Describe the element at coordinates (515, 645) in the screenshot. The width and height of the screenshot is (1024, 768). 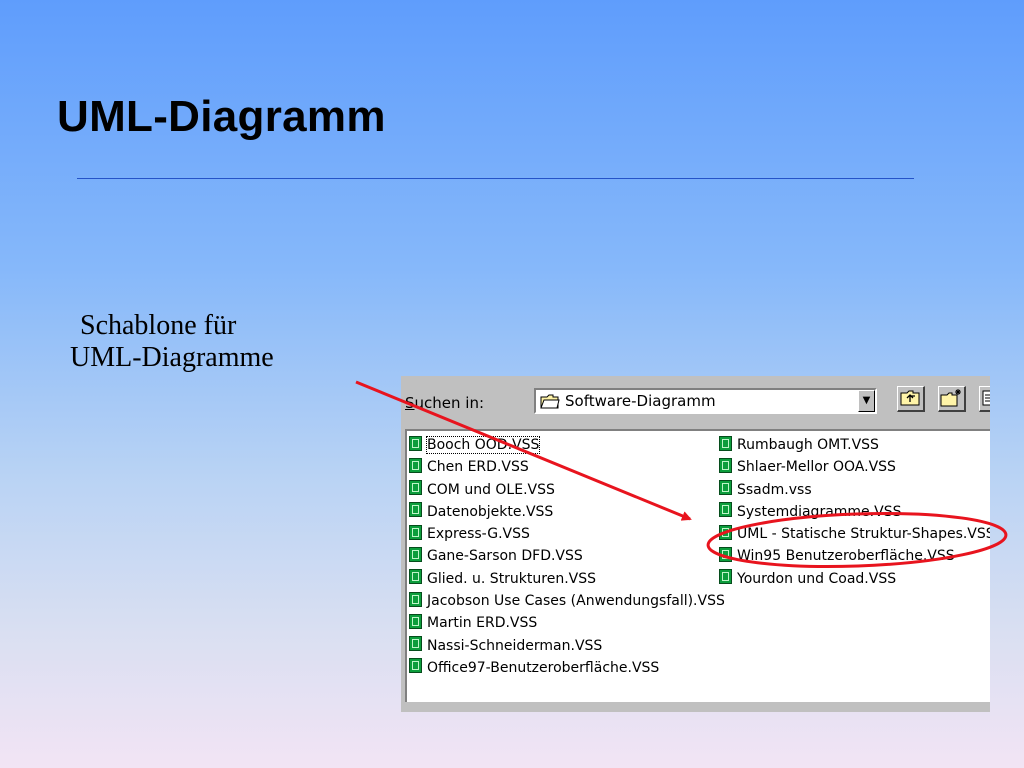
I see `file-name: Nassi-Schneiderman.VSS` at that location.